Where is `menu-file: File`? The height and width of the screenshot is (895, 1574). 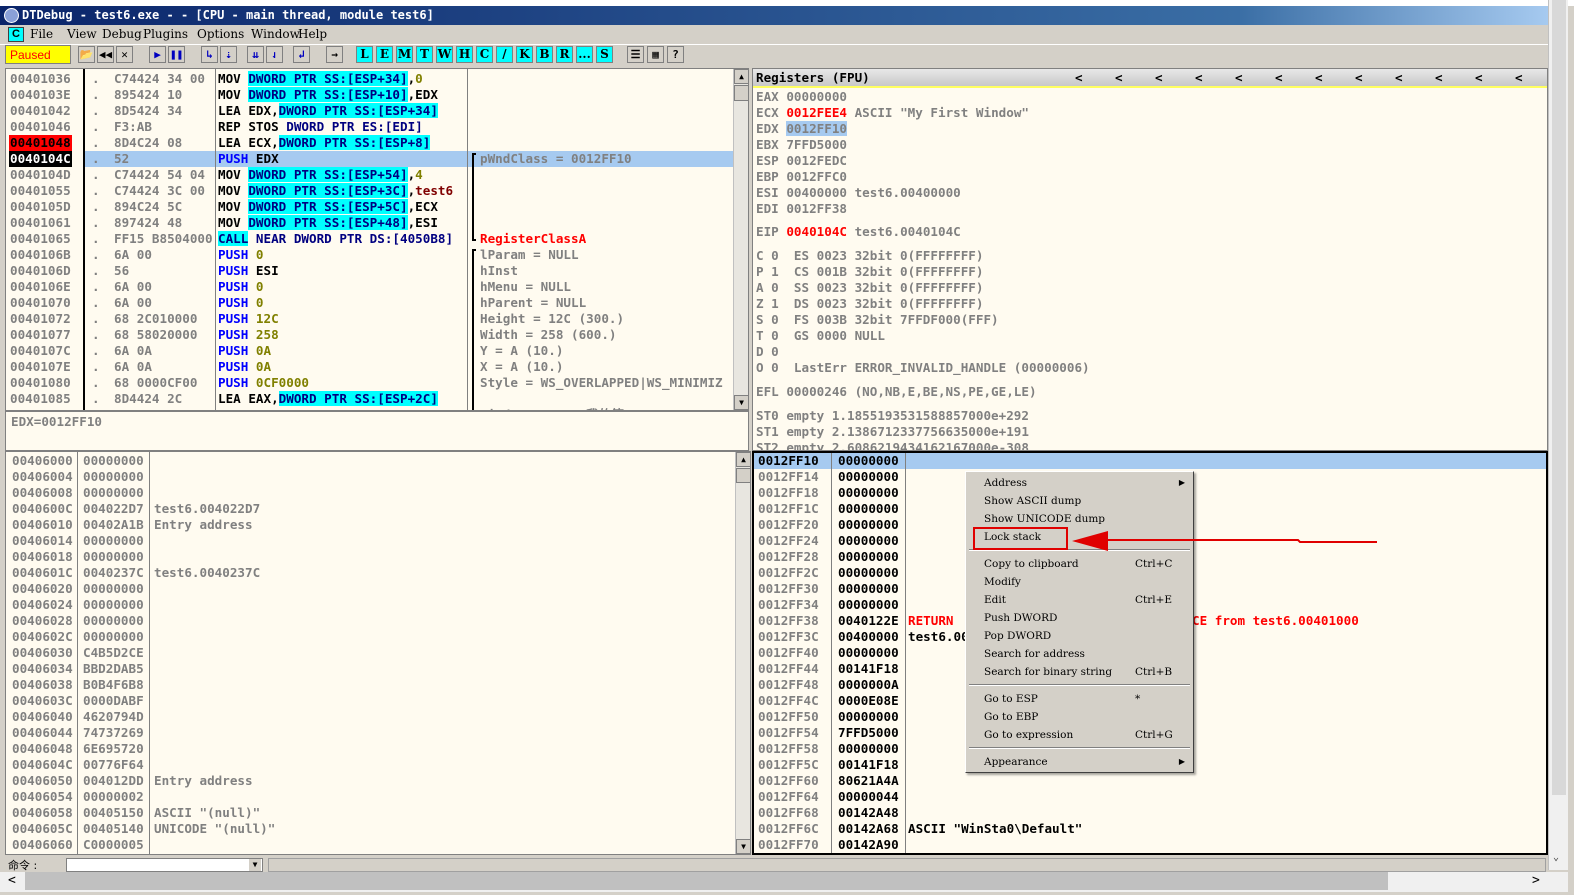
menu-file: File is located at coordinates (41, 34).